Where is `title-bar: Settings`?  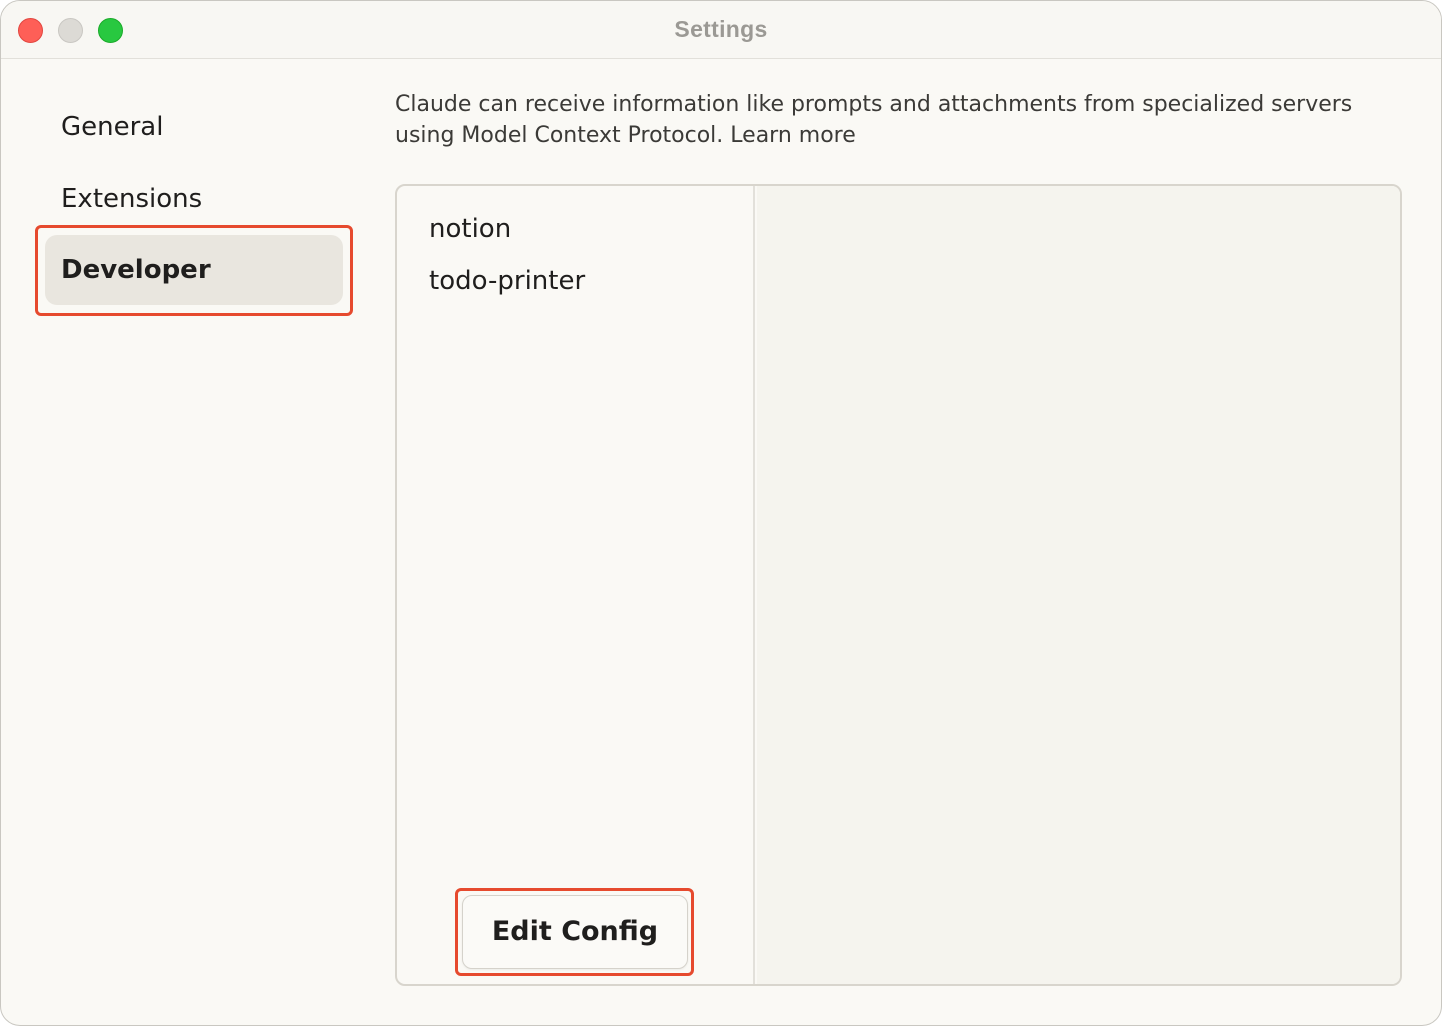
title-bar: Settings is located at coordinates (721, 30).